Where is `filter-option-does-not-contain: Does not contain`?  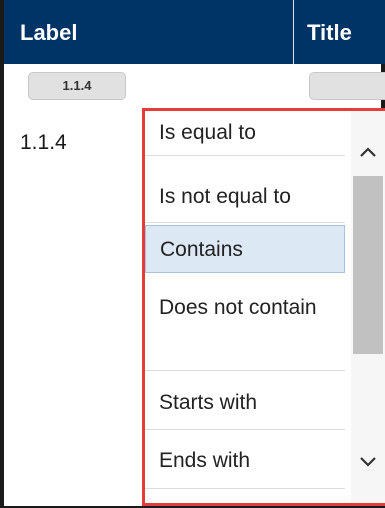
filter-option-does-not-contain: Does not contain is located at coordinates (245, 327).